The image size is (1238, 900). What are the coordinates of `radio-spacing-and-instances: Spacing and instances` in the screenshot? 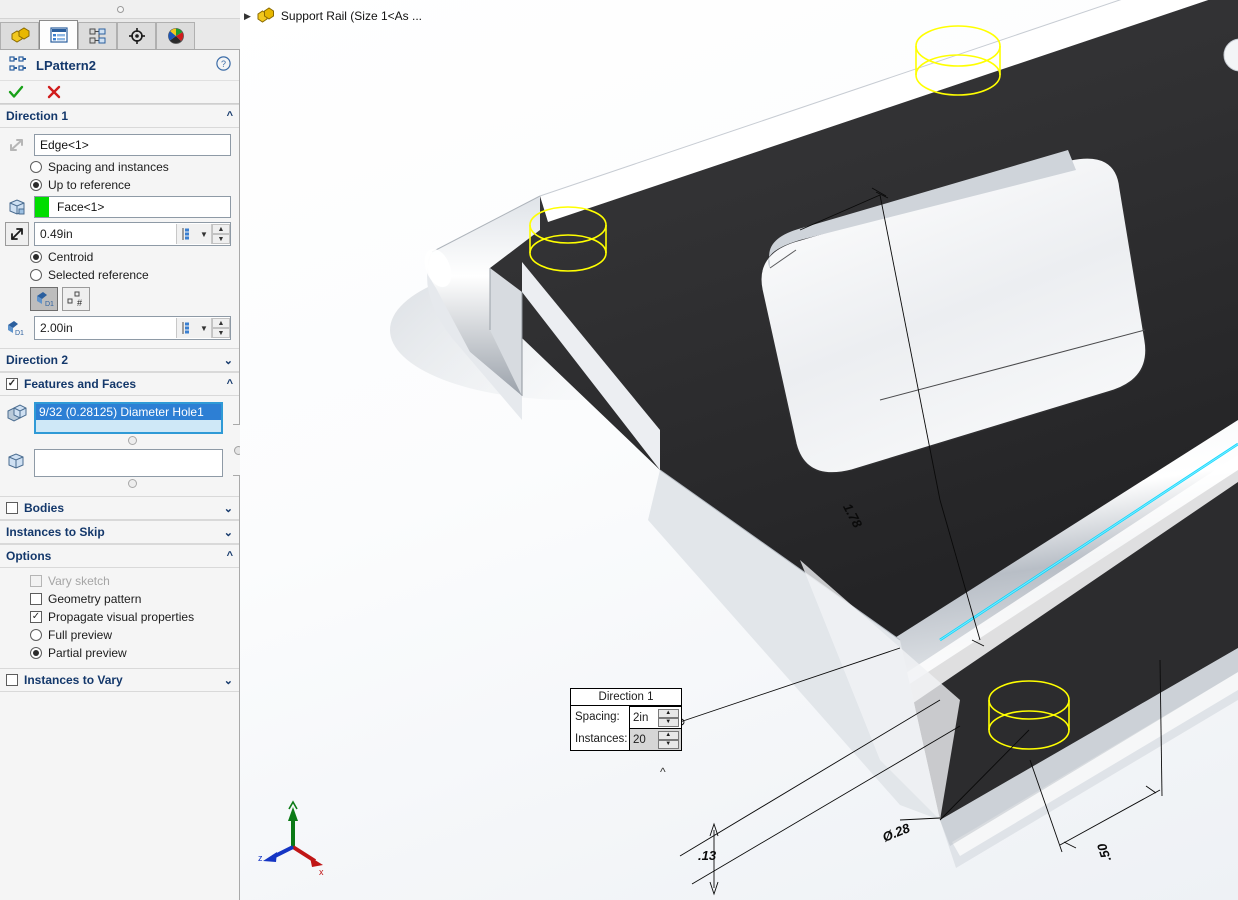 It's located at (119, 167).